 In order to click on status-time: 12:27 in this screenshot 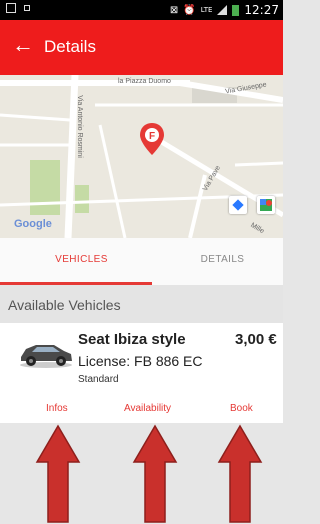, I will do `click(261, 10)`.